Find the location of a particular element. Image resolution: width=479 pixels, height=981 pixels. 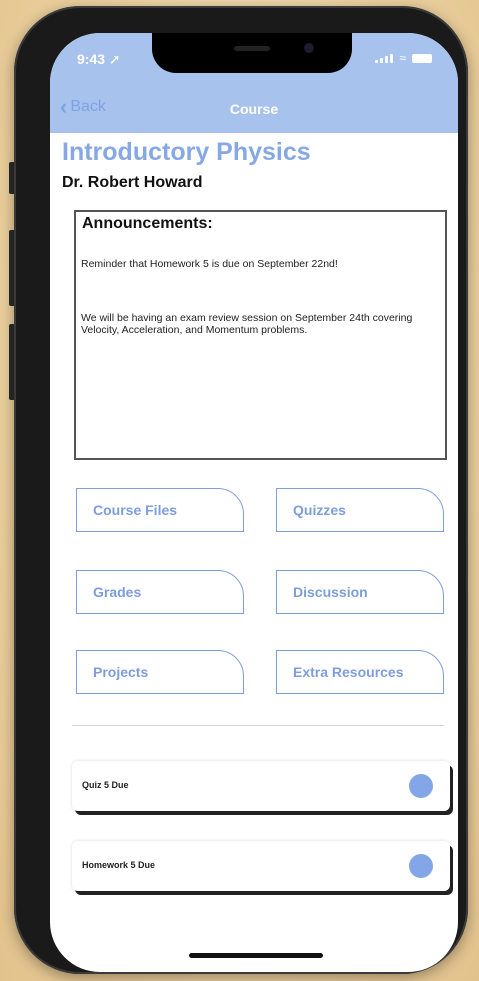

home-indicator is located at coordinates (256, 955).